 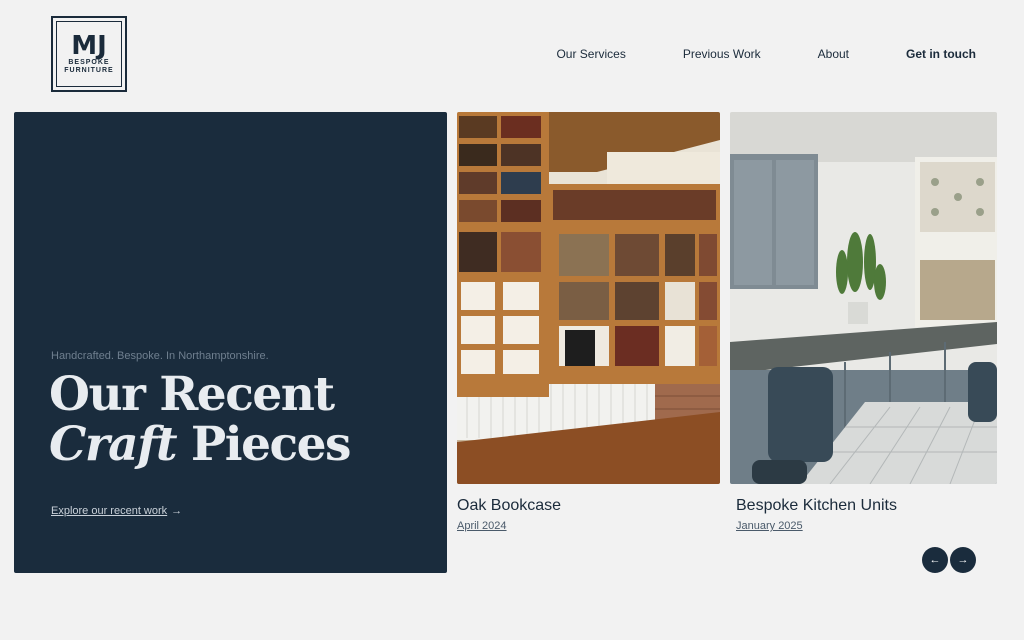 What do you see at coordinates (590, 54) in the screenshot?
I see `nav-our-services: Our Services` at bounding box center [590, 54].